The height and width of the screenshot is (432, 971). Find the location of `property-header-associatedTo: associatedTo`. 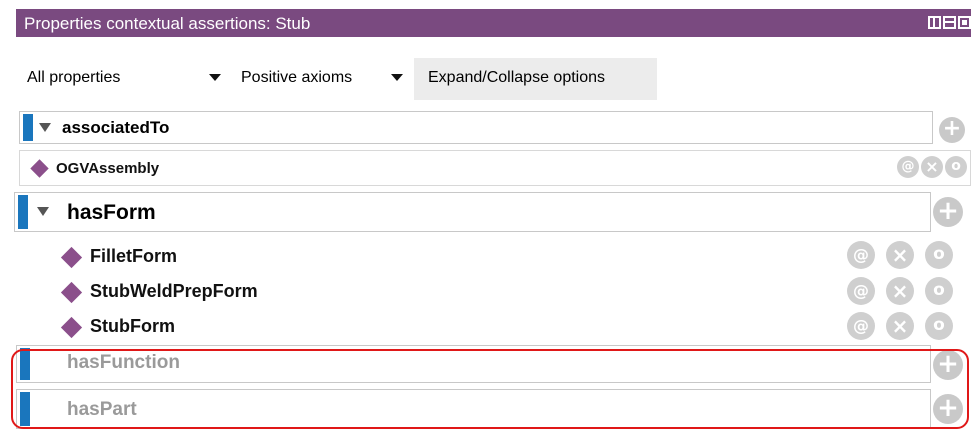

property-header-associatedTo: associatedTo is located at coordinates (476, 127).